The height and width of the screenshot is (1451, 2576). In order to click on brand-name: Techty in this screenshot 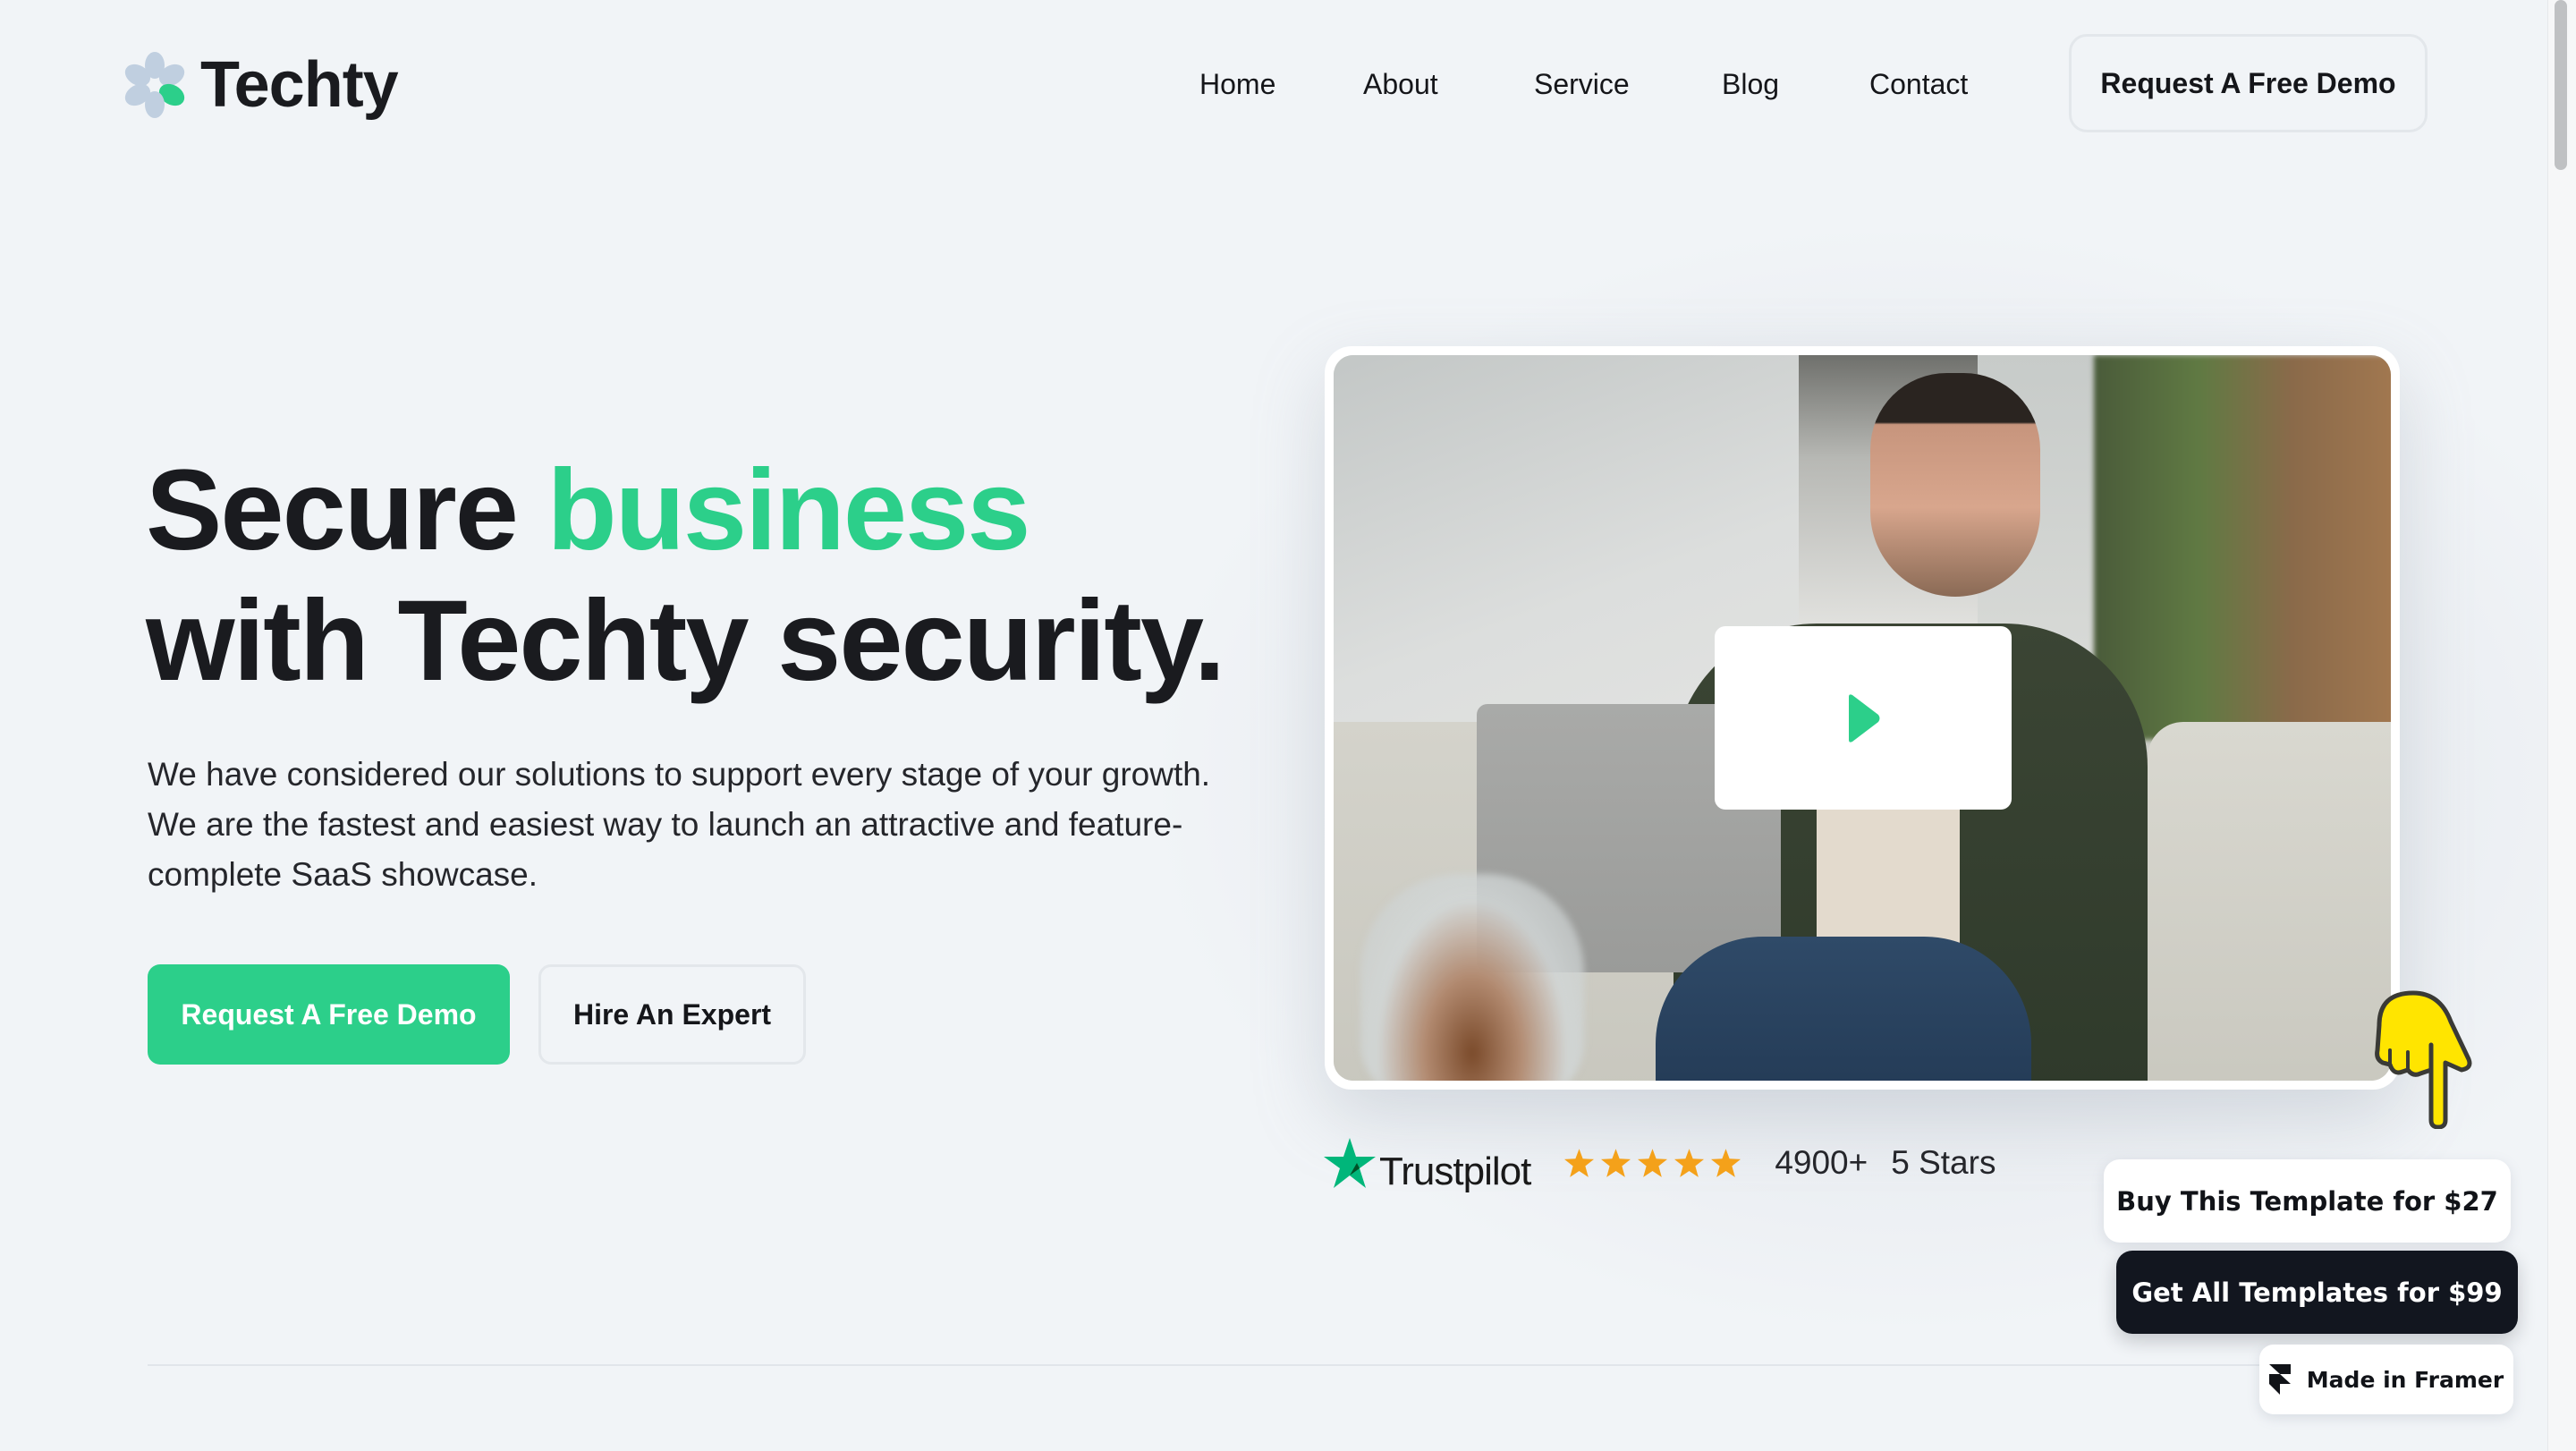, I will do `click(299, 85)`.